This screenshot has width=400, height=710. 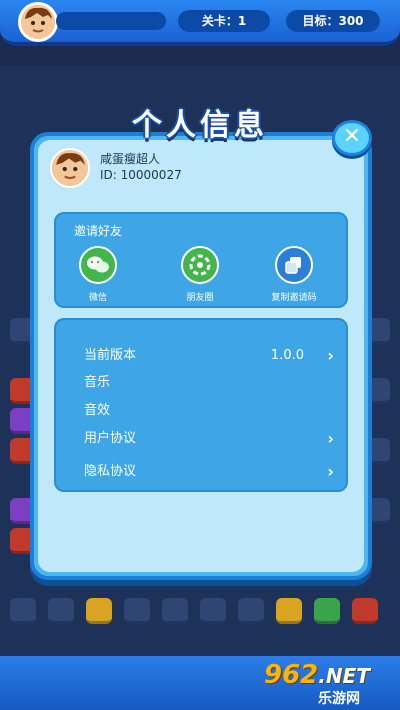 I want to click on settings-row-version: 当前版本 1.0.0 ›, so click(x=212, y=356).